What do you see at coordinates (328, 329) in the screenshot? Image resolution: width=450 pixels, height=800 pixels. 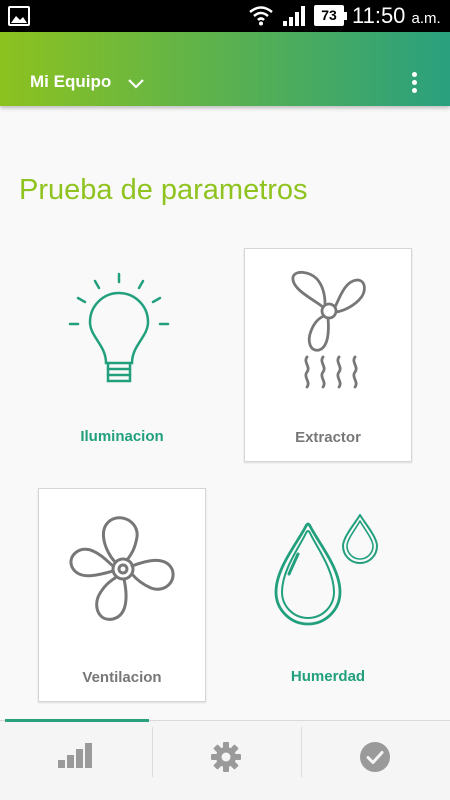 I see `extractor-fan-icon` at bounding box center [328, 329].